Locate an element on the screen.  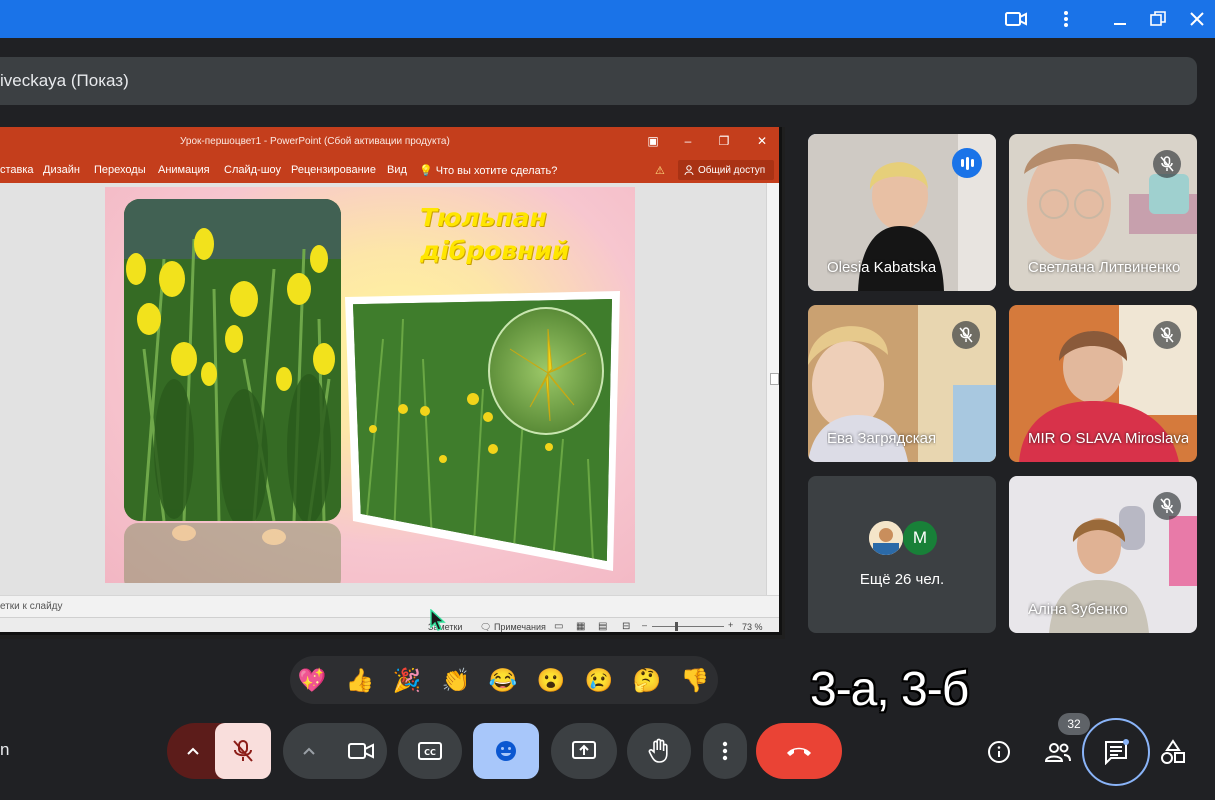
slideshow-icon: ⊟ is located at coordinates (626, 626).